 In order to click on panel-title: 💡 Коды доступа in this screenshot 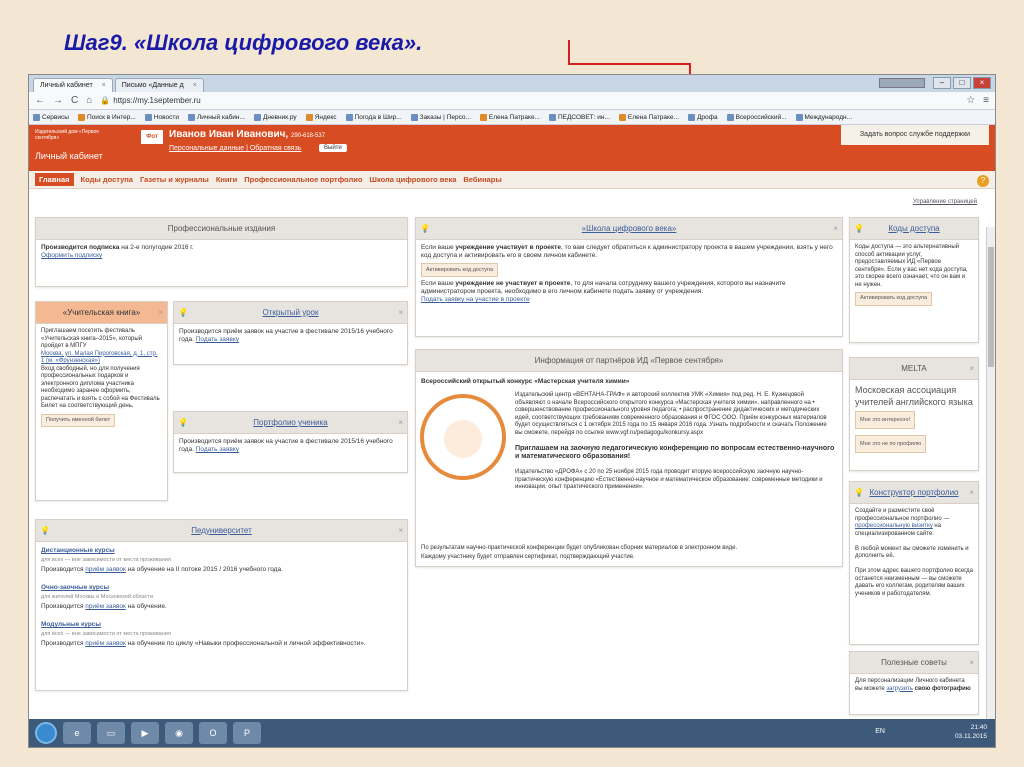, I will do `click(914, 229)`.